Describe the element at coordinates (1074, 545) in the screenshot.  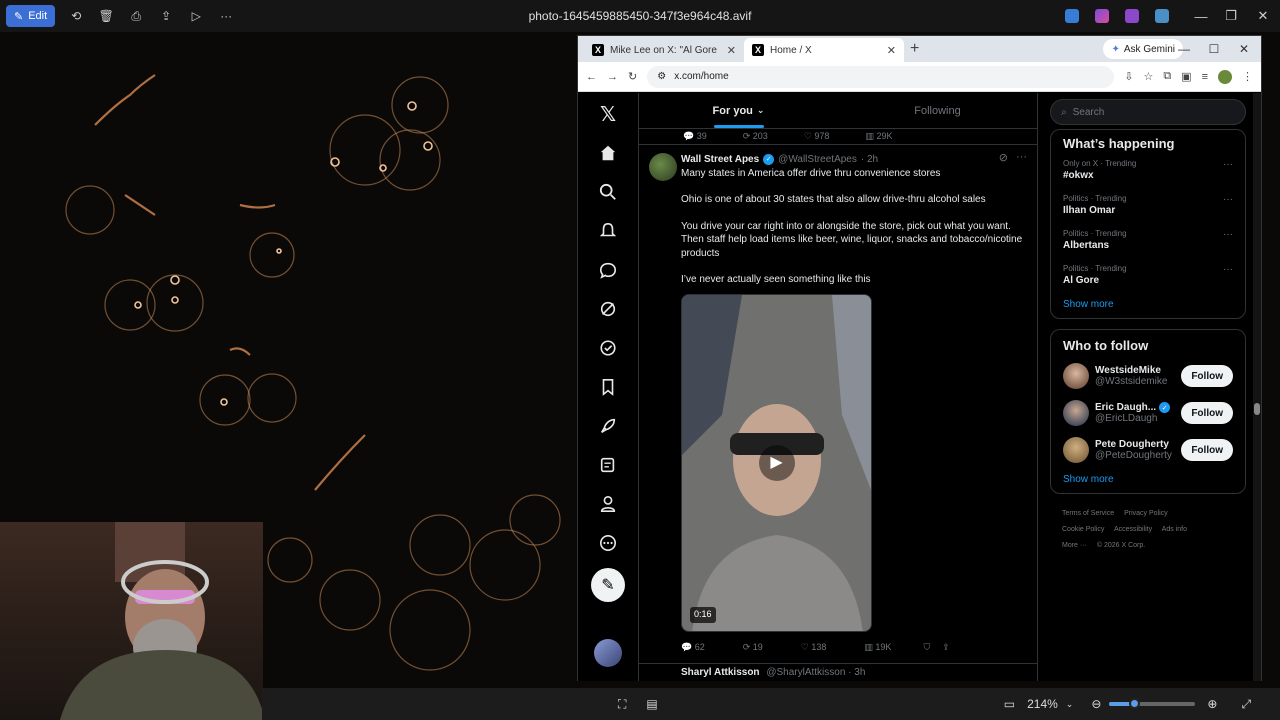
I see `footer-link: More ···` at that location.